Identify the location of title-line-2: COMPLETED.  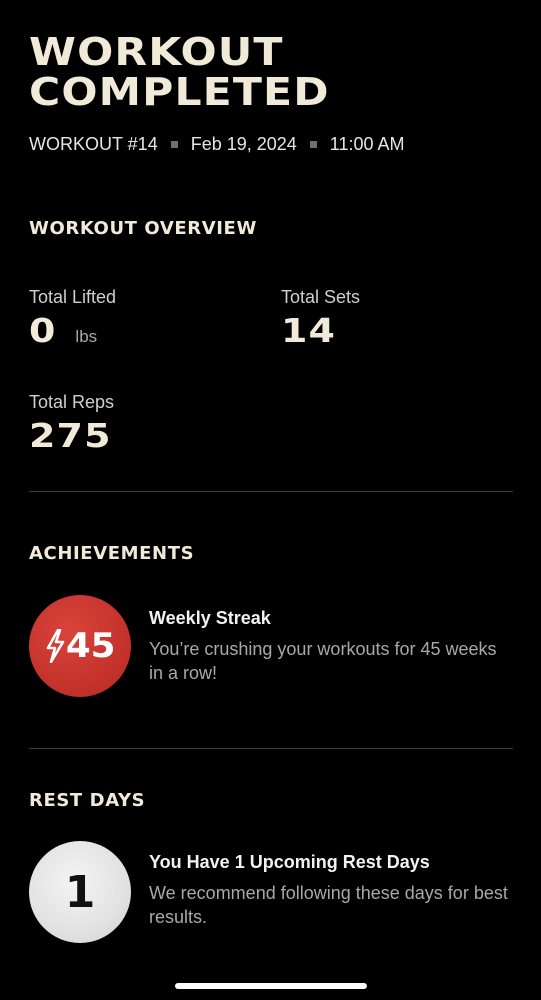
(179, 92).